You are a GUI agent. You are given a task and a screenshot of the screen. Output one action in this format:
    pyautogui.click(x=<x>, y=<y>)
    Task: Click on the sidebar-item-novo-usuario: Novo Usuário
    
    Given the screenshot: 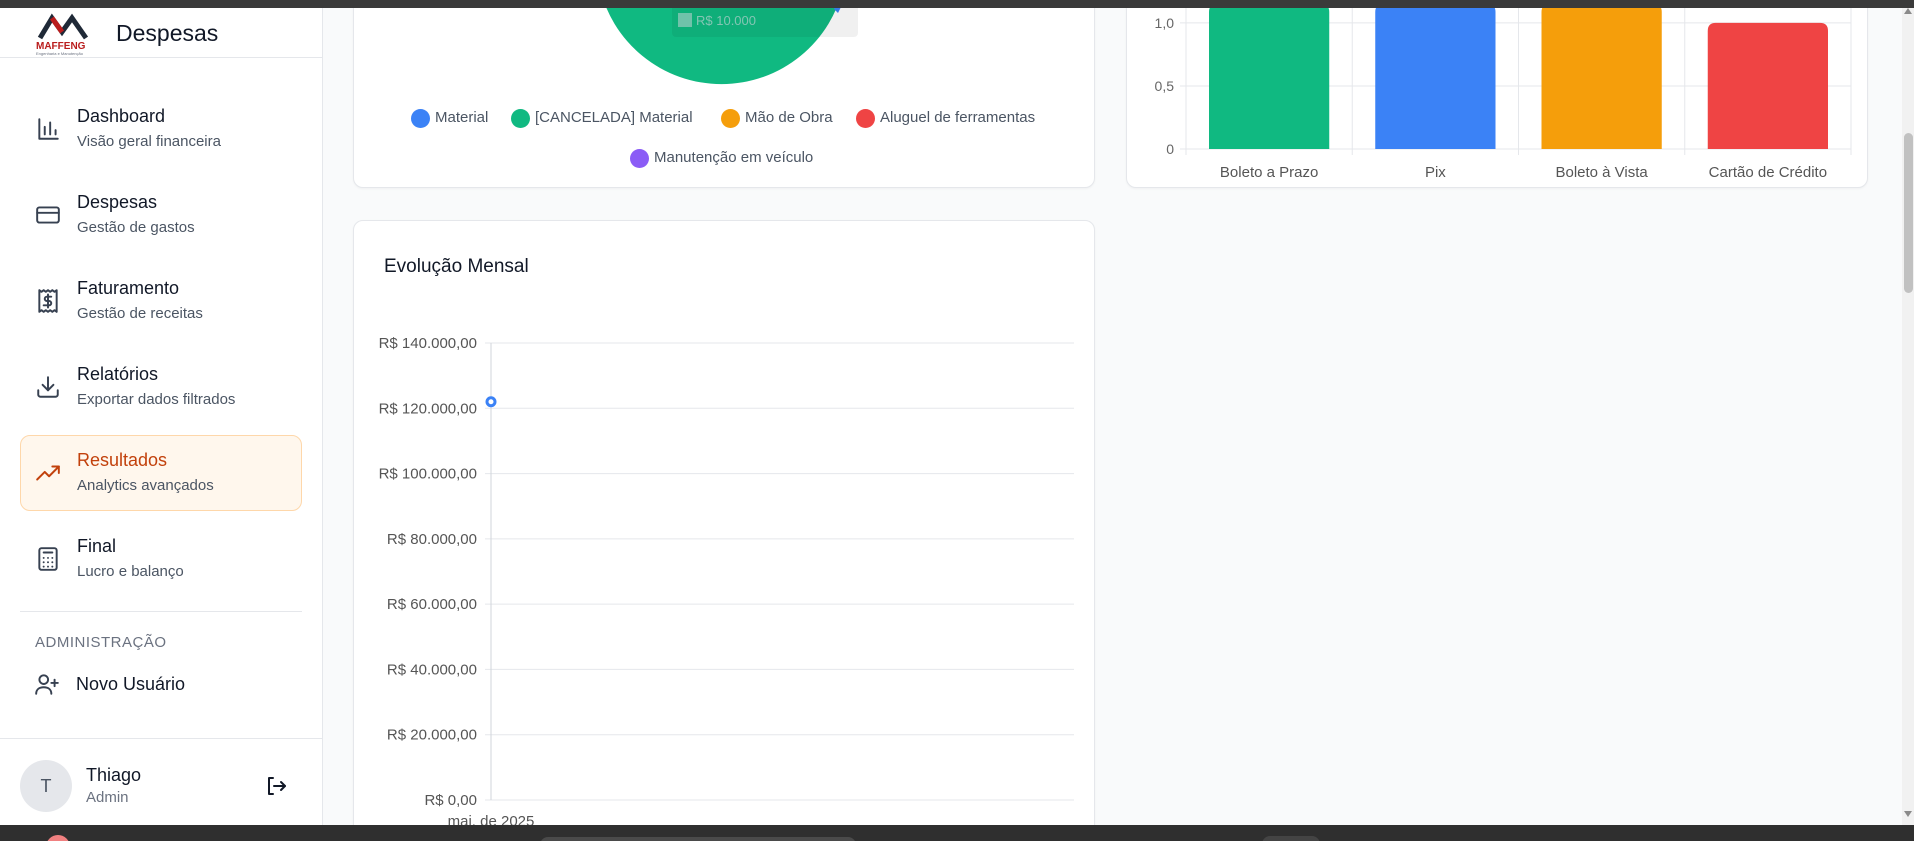 What is the action you would take?
    pyautogui.click(x=161, y=685)
    